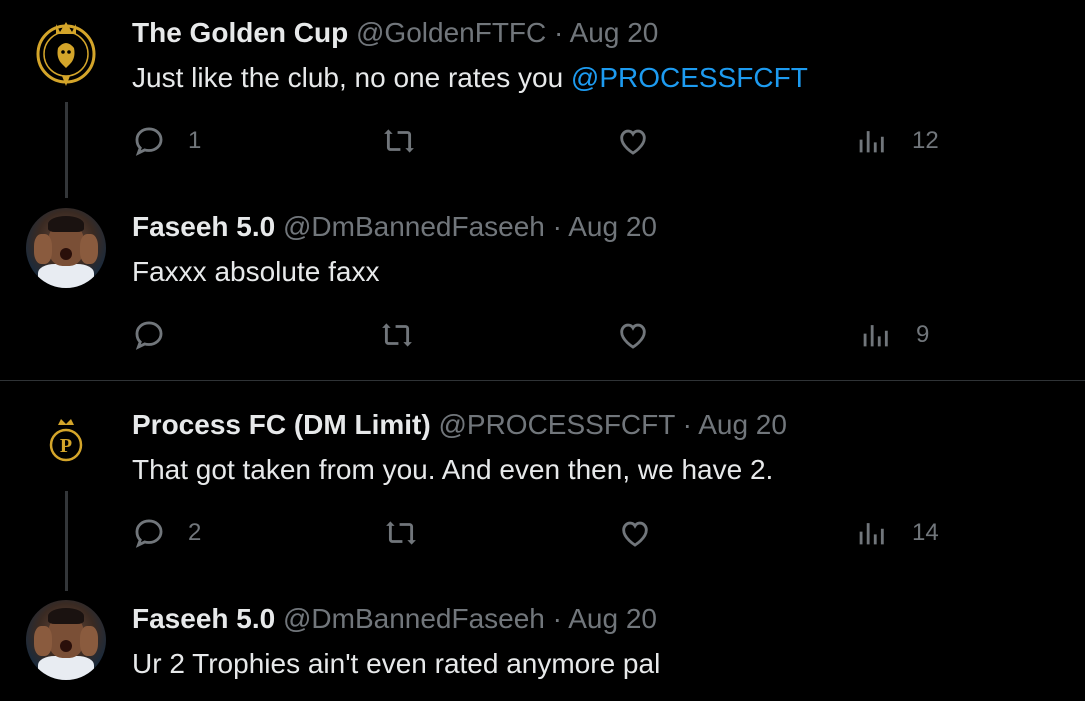 The width and height of the screenshot is (1085, 701). I want to click on view-count: 14, so click(925, 532).